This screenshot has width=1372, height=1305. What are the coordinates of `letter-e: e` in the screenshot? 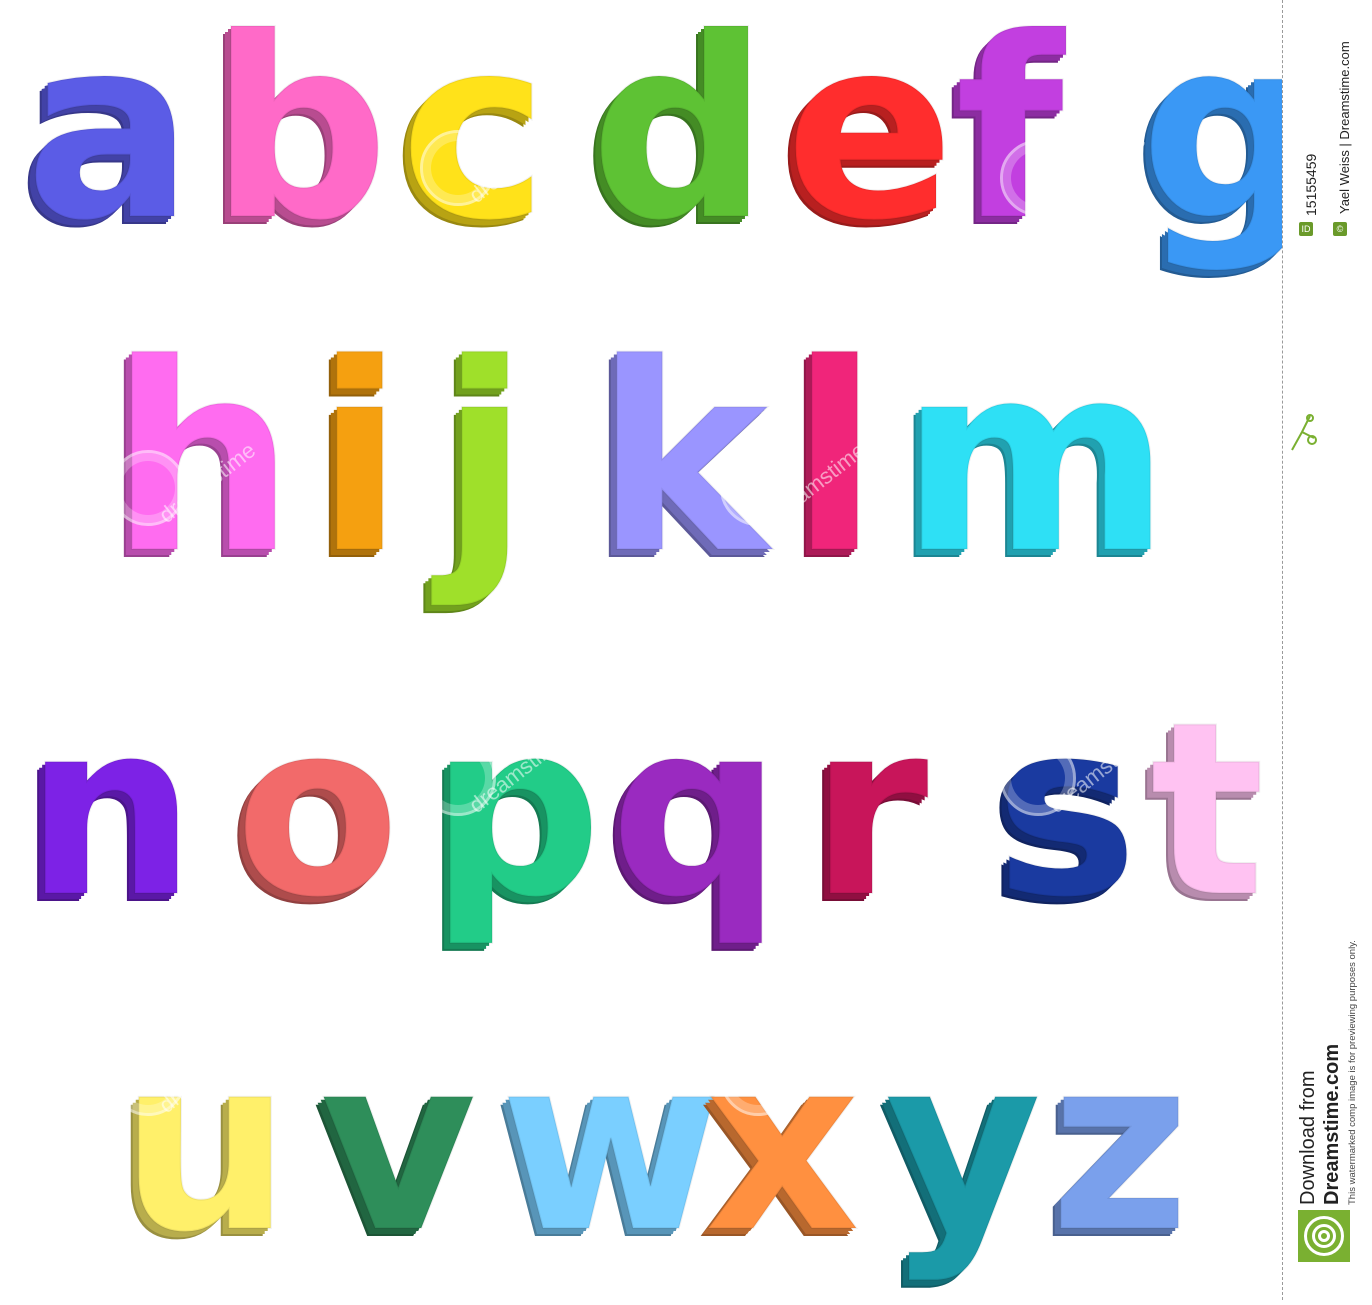 It's located at (870, 137).